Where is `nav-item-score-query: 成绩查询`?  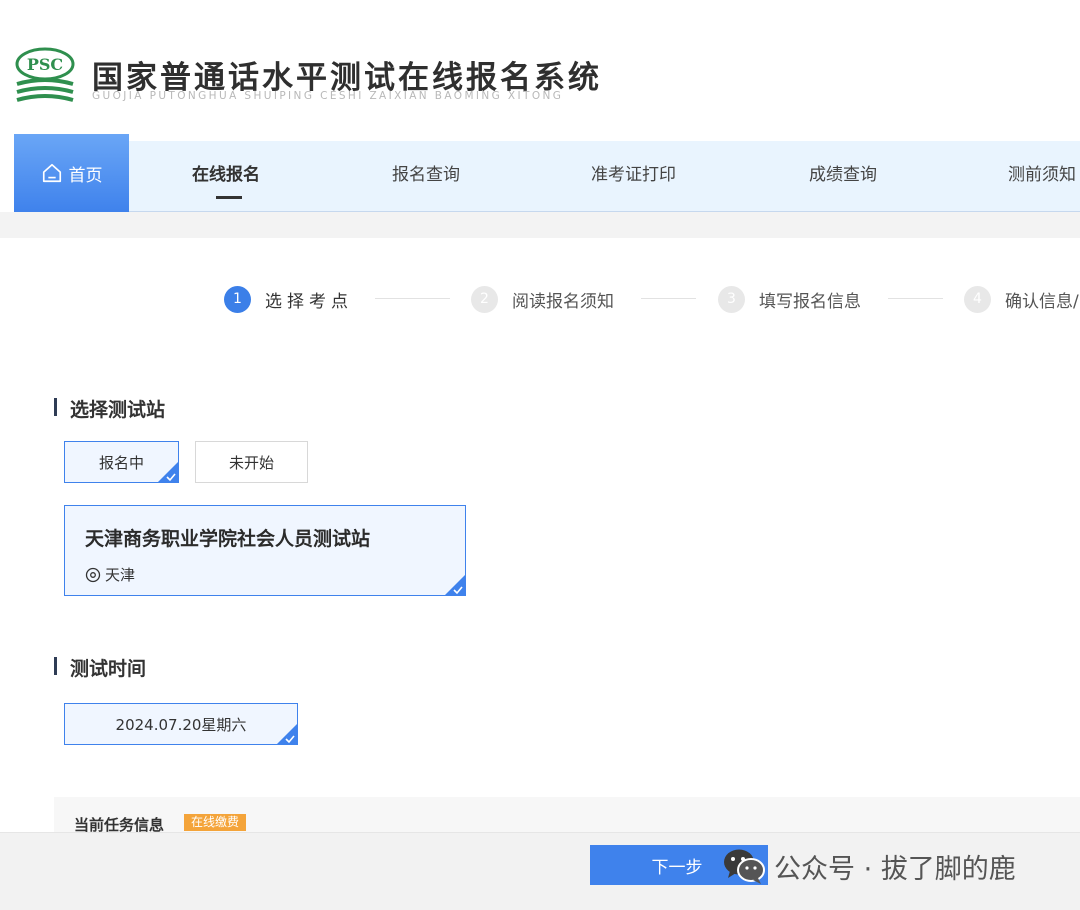 nav-item-score-query: 成绩查询 is located at coordinates (843, 176).